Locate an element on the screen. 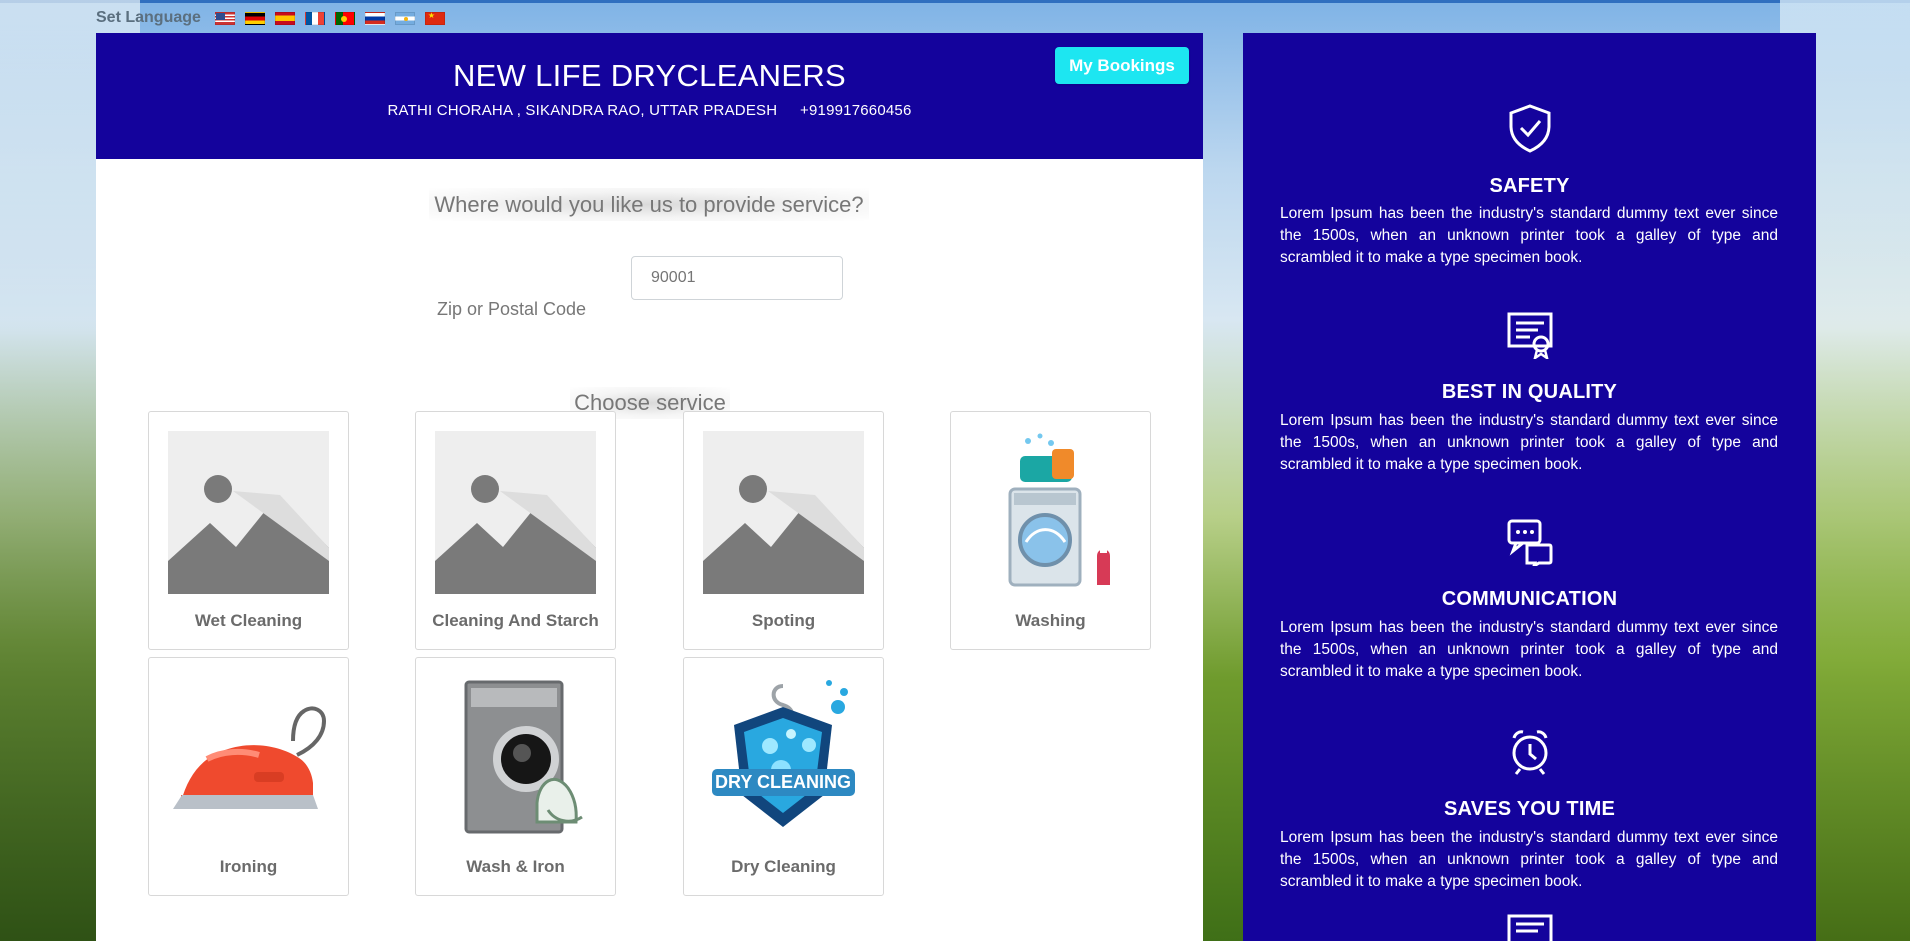 The height and width of the screenshot is (941, 1910). service-card-spoting: Spoting is located at coordinates (783, 530).